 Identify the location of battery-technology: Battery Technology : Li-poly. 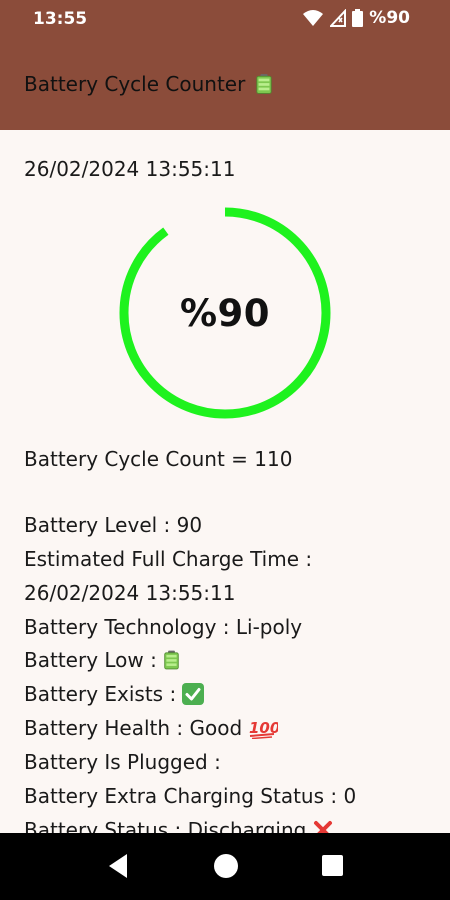
(163, 627).